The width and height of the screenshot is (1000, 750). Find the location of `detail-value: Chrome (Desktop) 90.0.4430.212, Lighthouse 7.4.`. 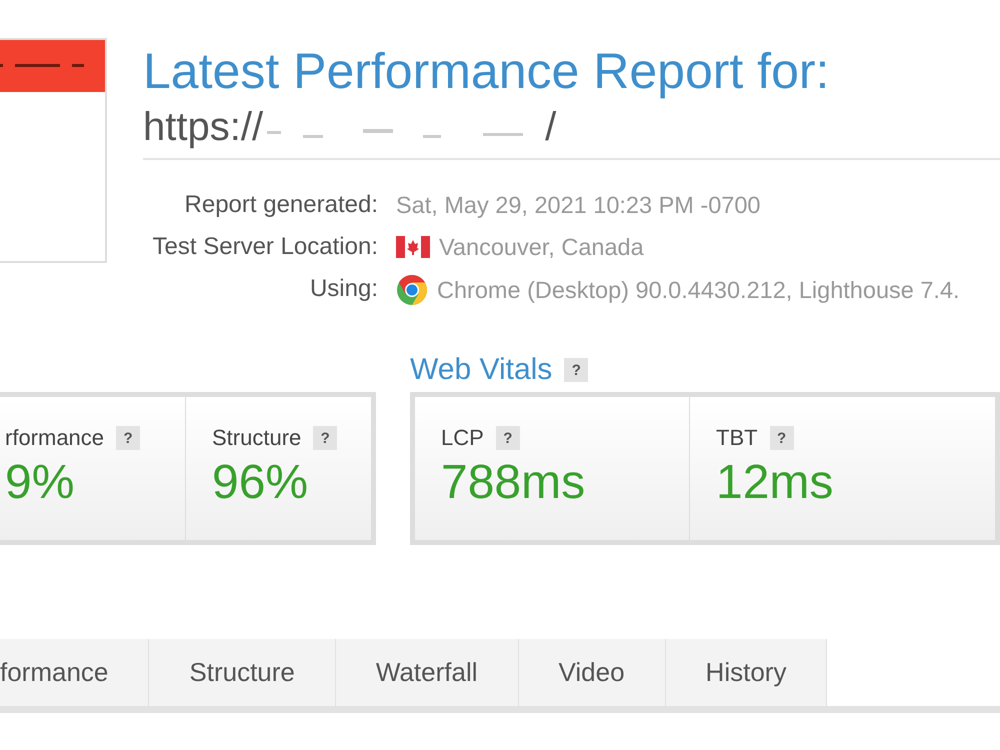

detail-value: Chrome (Desktop) 90.0.4430.212, Lighthouse 7.4. is located at coordinates (698, 290).